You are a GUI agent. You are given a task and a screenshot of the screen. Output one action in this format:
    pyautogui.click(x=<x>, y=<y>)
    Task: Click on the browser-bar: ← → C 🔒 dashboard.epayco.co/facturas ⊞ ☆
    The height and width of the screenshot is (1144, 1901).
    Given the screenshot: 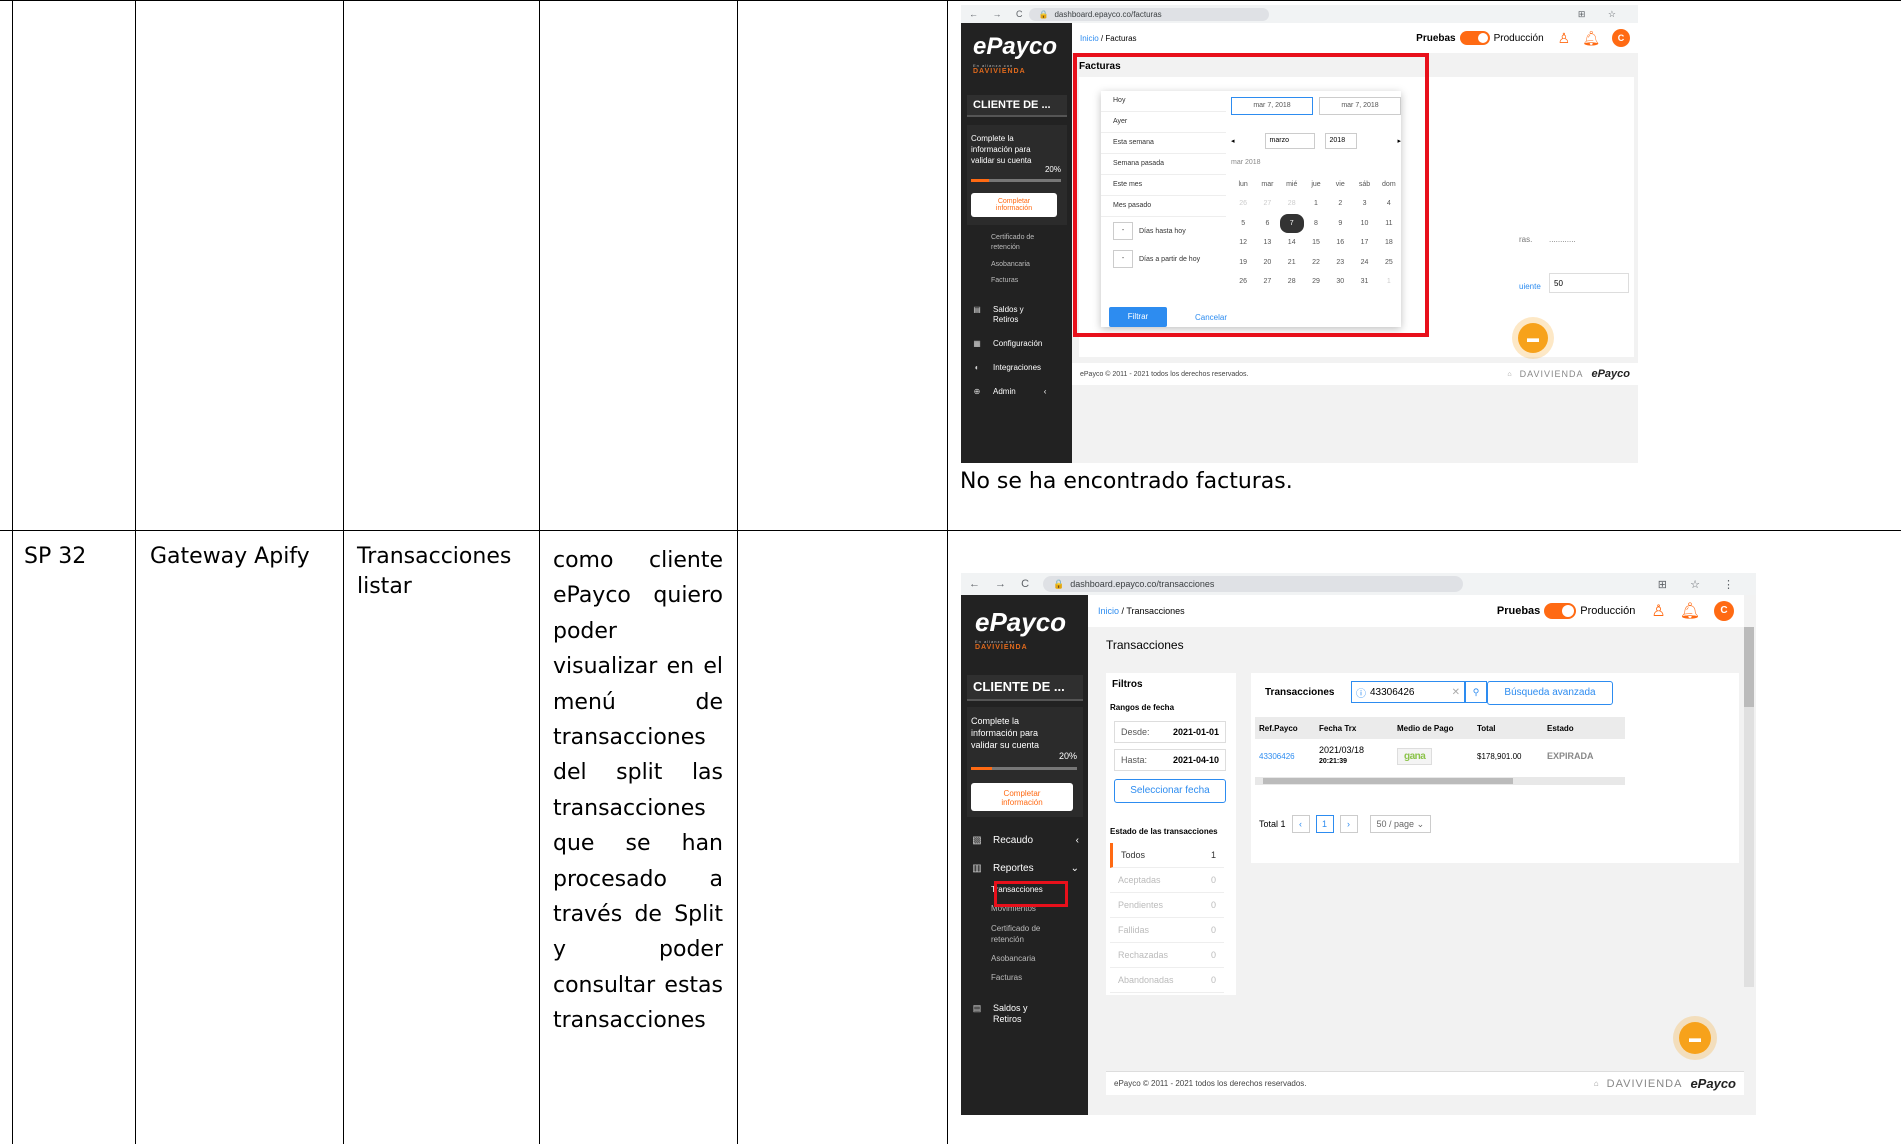 What is the action you would take?
    pyautogui.click(x=1299, y=14)
    